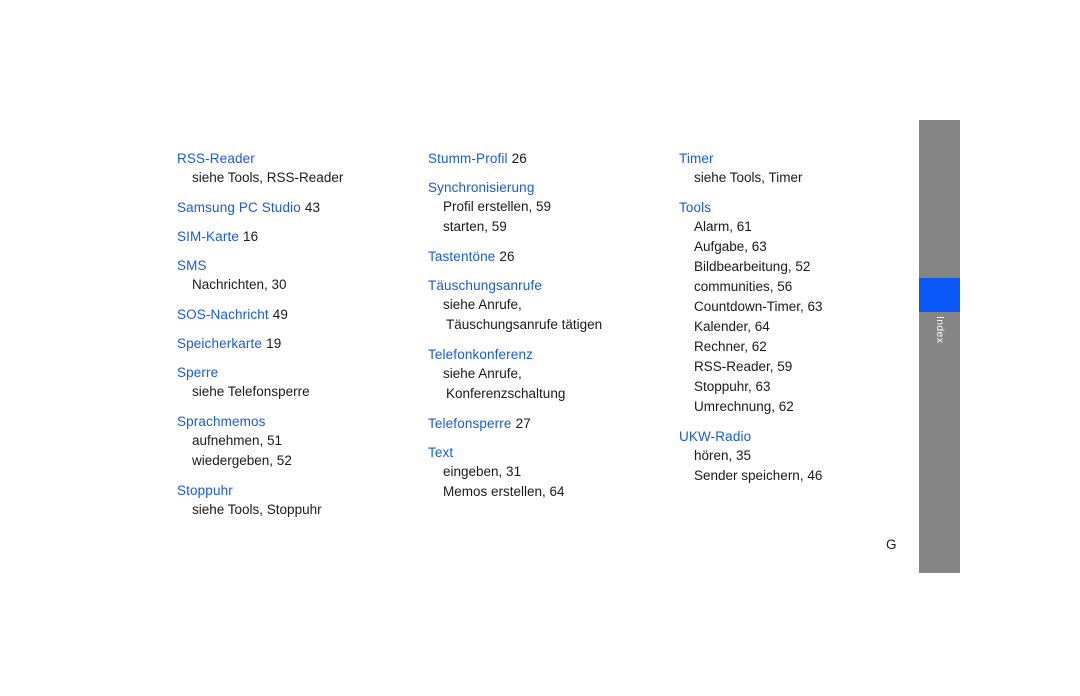  Describe the element at coordinates (205, 490) in the screenshot. I see `index-term: Stoppuhr` at that location.